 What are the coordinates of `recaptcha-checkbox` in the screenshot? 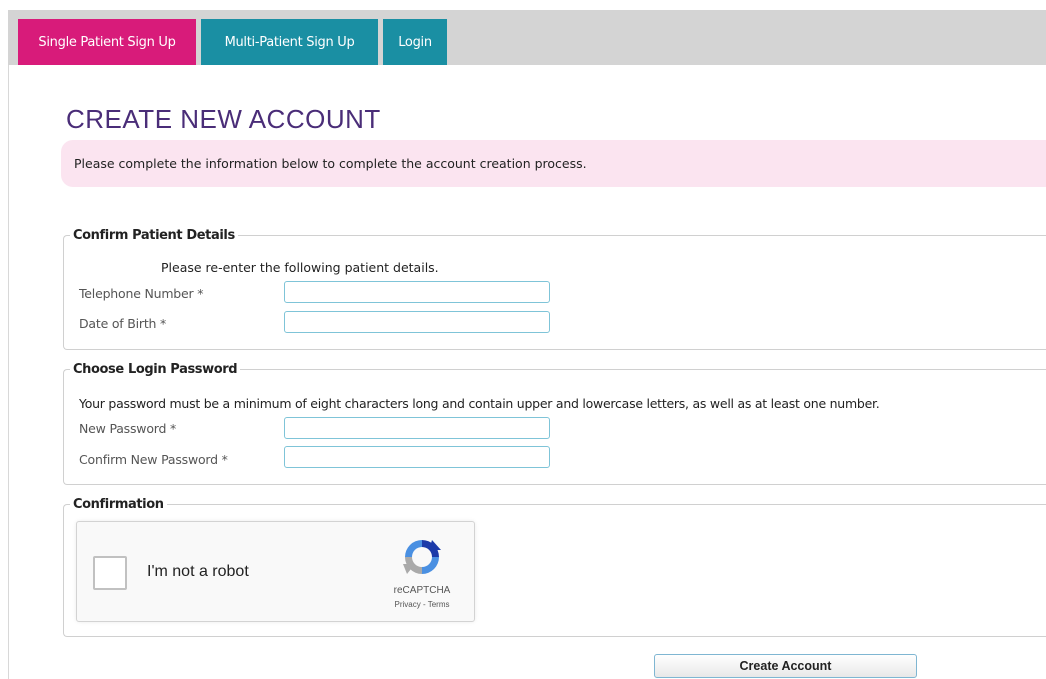 It's located at (110, 573).